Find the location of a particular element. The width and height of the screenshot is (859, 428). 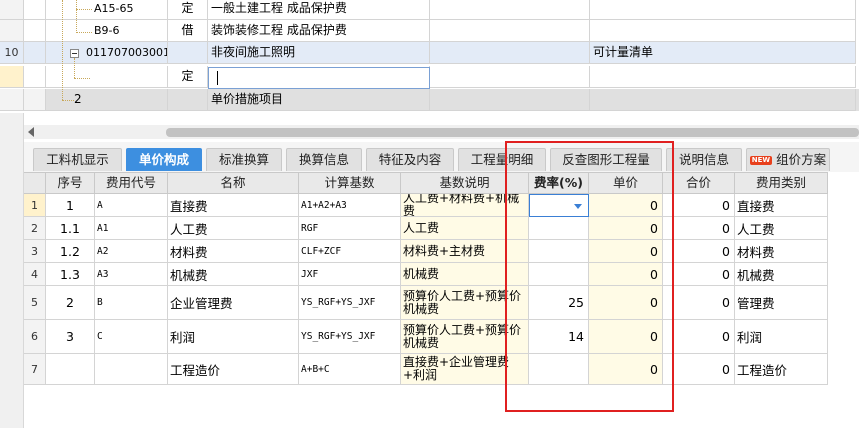

tree-row-selected: 10 011707003001 非夜间施工照明 可计量清单 is located at coordinates (429, 53).